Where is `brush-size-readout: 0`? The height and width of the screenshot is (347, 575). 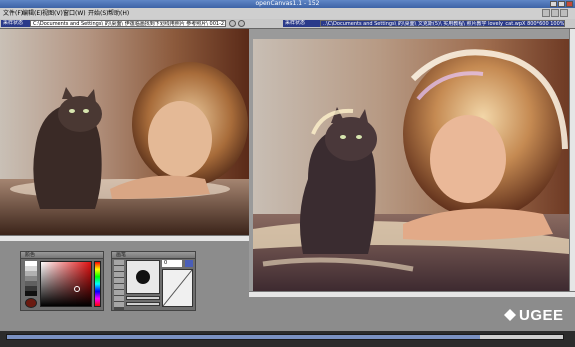
brush-size-readout: 0 is located at coordinates (172, 263).